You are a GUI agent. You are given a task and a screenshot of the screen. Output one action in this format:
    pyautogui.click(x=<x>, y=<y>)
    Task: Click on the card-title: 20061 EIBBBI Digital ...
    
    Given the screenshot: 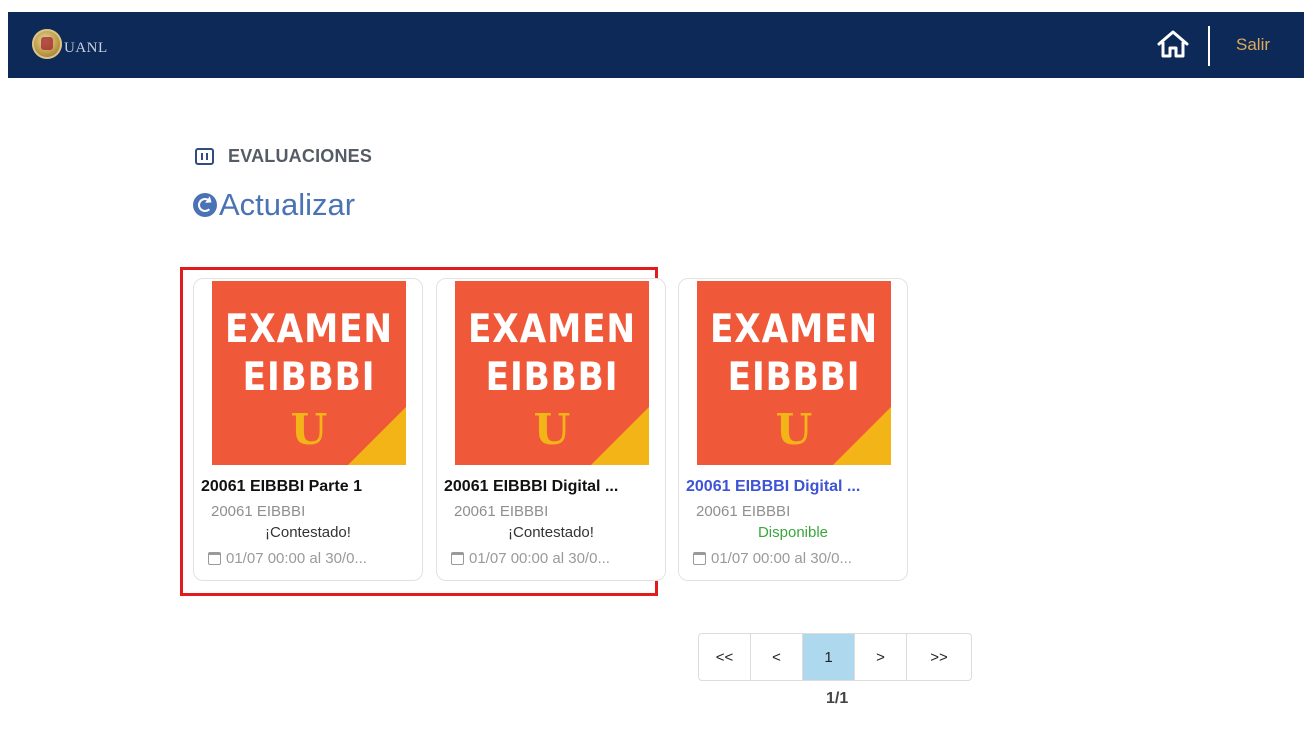 What is the action you would take?
    pyautogui.click(x=552, y=487)
    